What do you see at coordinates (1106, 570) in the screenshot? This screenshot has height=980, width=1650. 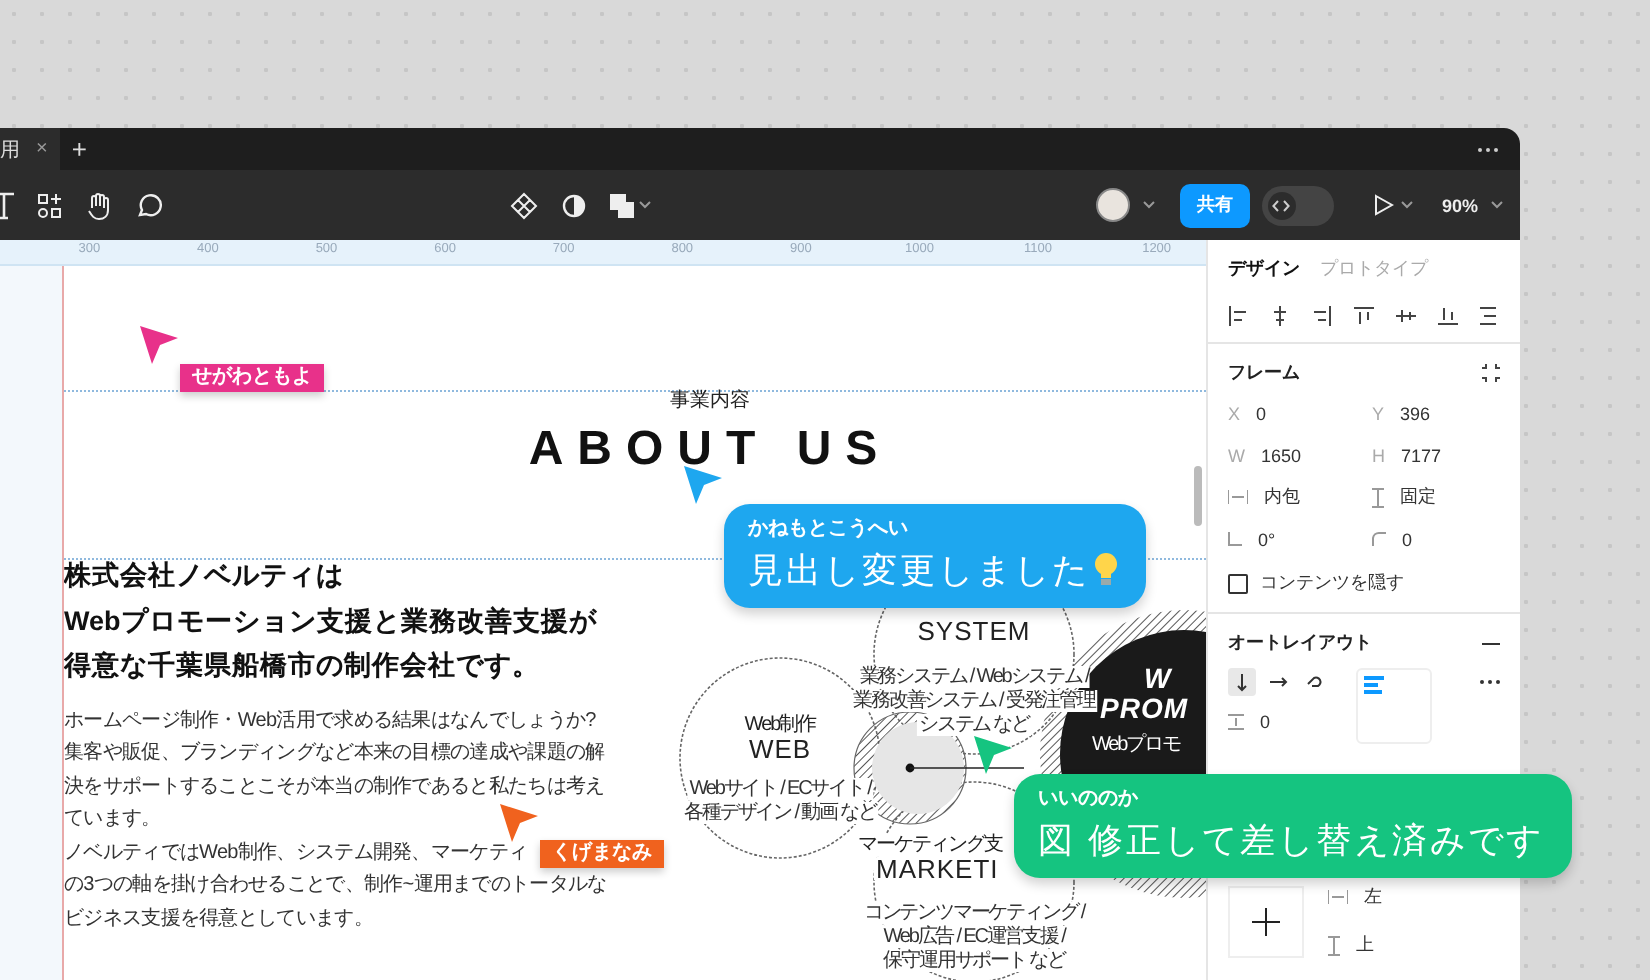 I see `lightbulb-icon` at bounding box center [1106, 570].